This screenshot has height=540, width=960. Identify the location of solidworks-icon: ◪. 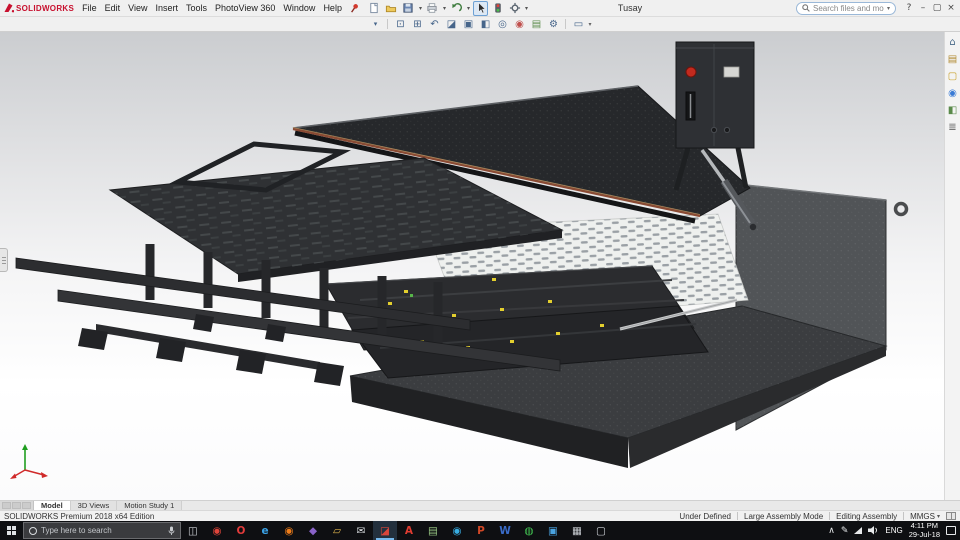
(385, 530).